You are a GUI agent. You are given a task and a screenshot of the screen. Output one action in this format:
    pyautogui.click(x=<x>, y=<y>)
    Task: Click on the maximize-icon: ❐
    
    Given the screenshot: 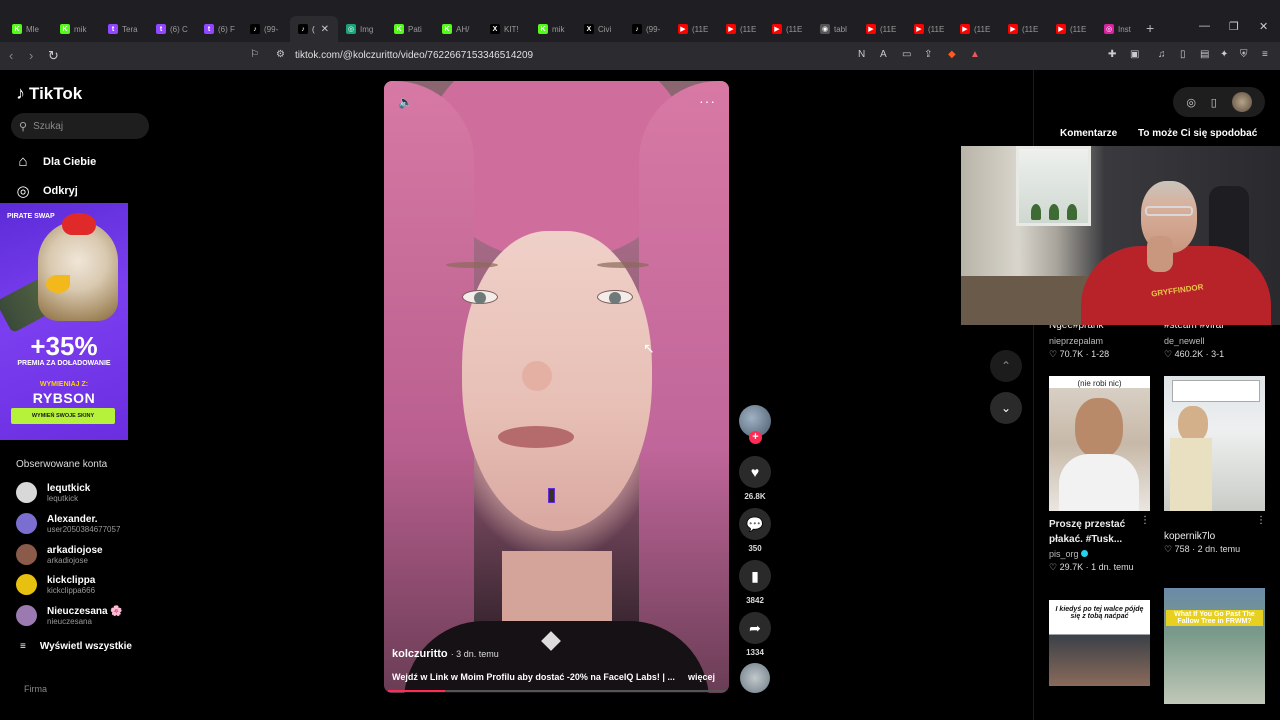 What is the action you would take?
    pyautogui.click(x=1234, y=26)
    